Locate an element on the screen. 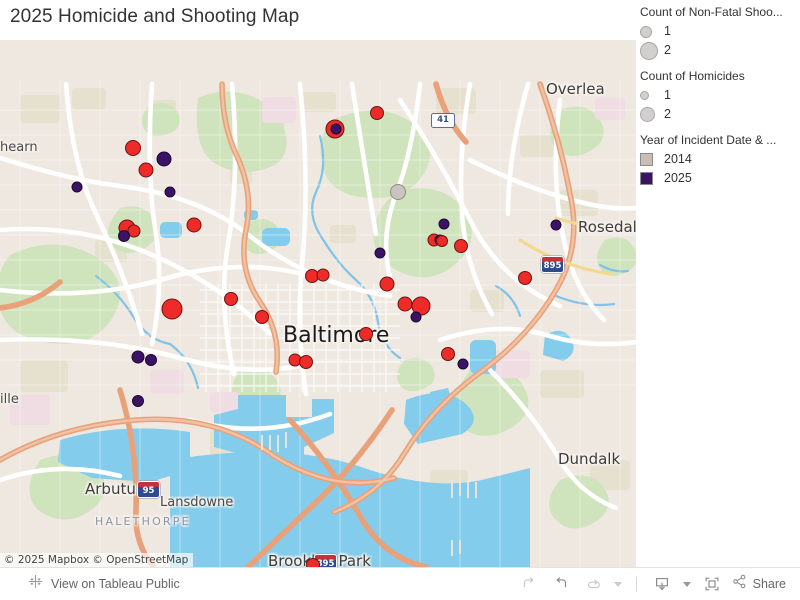 Image resolution: width=800 pixels, height=600 pixels. view-on-tableau-public-label: View on Tableau Public is located at coordinates (115, 584).